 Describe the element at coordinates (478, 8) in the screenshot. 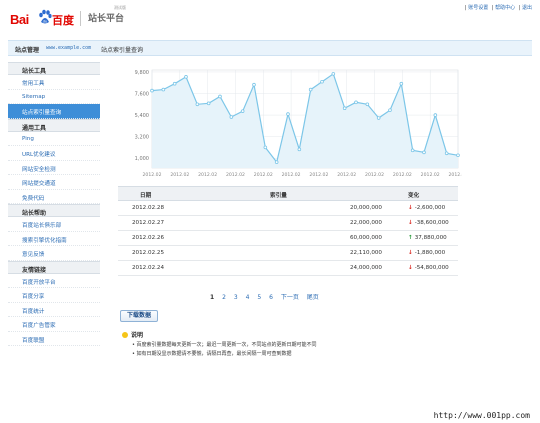

I see `account-settings-link: 账号设置` at that location.